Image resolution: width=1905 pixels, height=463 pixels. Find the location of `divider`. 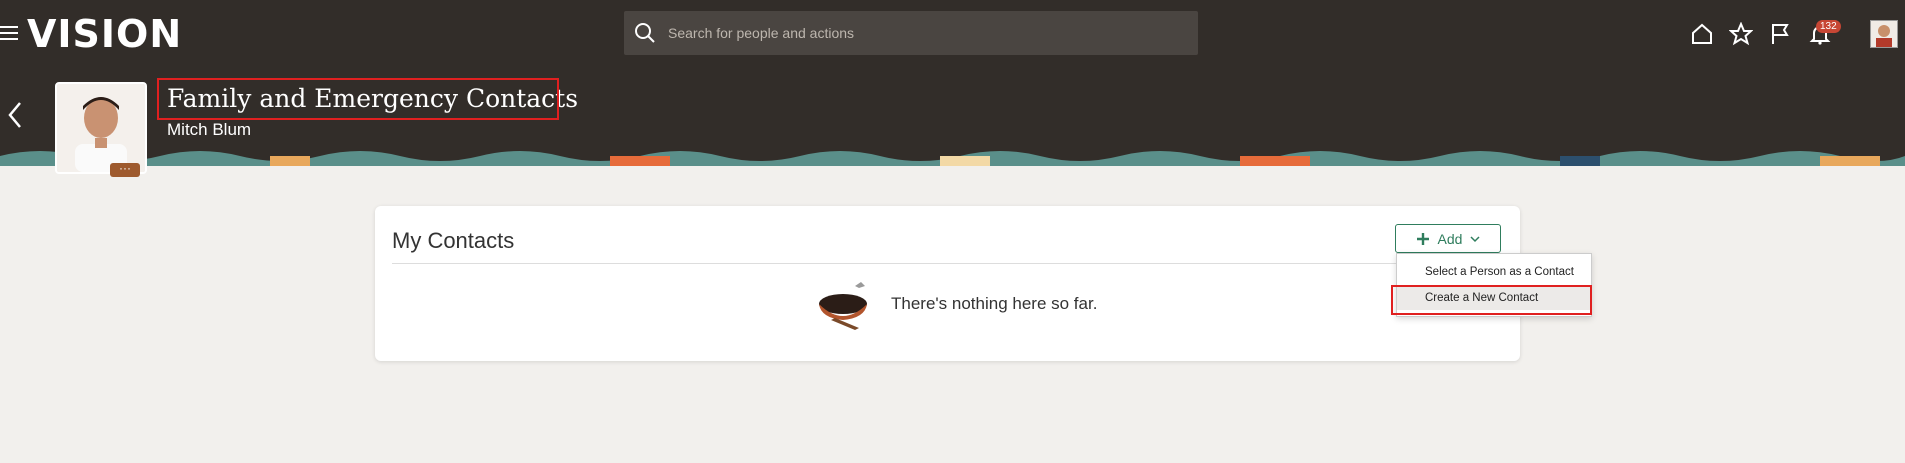

divider is located at coordinates (947, 263).